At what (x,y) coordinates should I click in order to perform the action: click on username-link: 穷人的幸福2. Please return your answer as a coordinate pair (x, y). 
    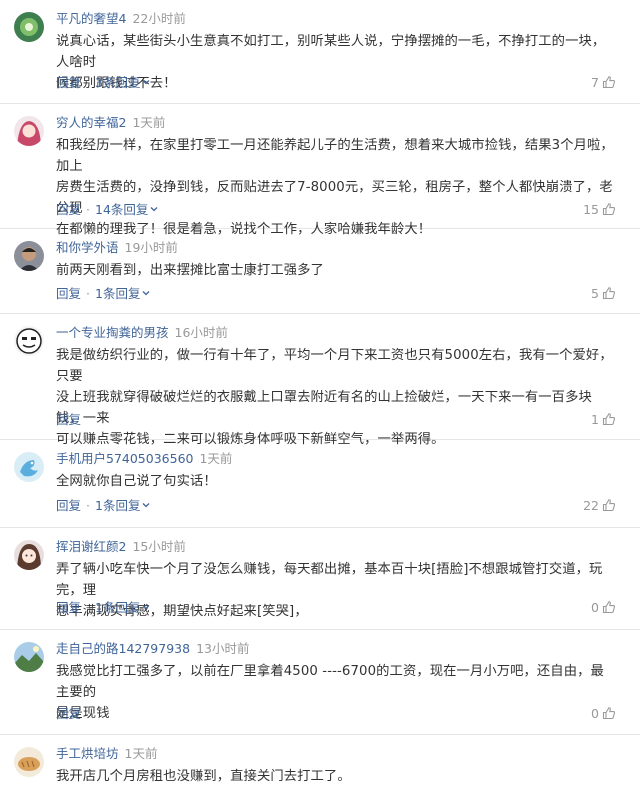
    Looking at the image, I should click on (91, 122).